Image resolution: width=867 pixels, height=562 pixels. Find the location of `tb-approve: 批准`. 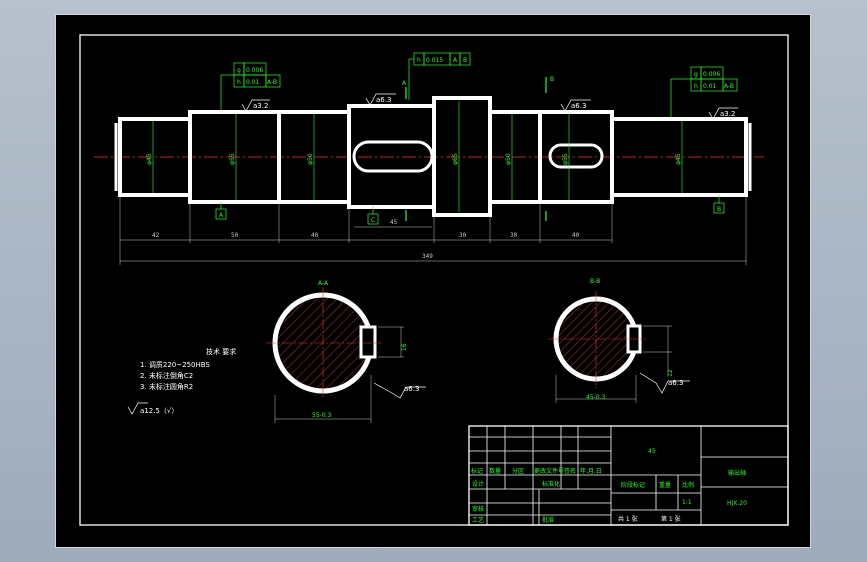

tb-approve: 批准 is located at coordinates (548, 520).